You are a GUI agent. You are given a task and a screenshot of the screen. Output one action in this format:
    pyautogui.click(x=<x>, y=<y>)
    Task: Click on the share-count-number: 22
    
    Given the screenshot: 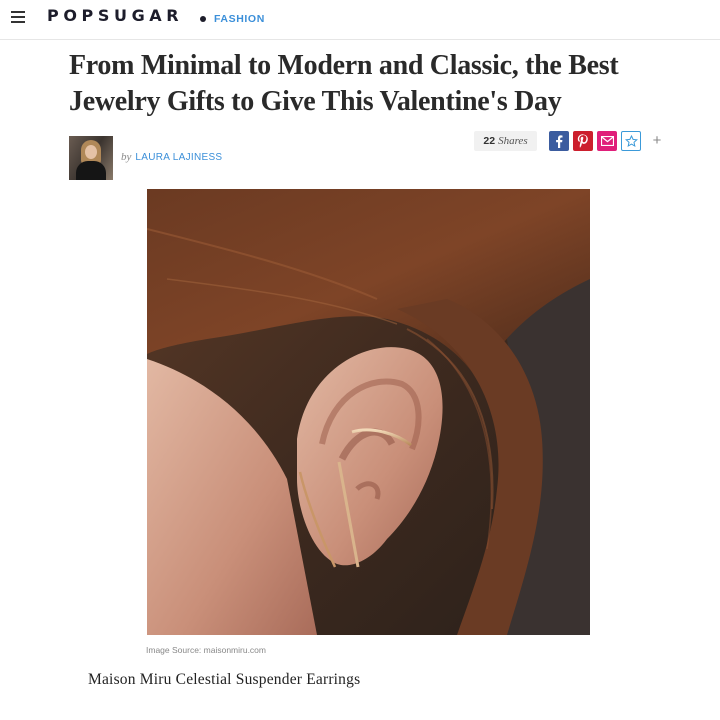 What is the action you would take?
    pyautogui.click(x=489, y=141)
    